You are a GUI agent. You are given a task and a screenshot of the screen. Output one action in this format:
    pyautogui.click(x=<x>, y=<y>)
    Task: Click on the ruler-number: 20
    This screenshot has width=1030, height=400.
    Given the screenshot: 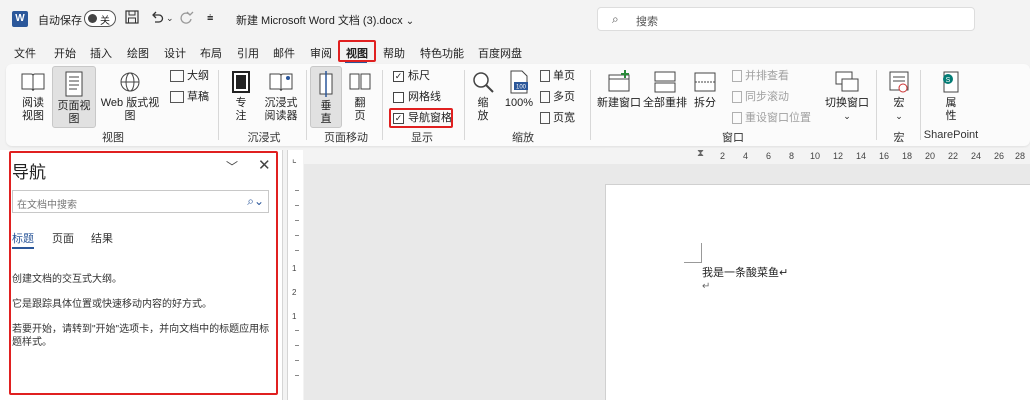 What is the action you would take?
    pyautogui.click(x=930, y=156)
    